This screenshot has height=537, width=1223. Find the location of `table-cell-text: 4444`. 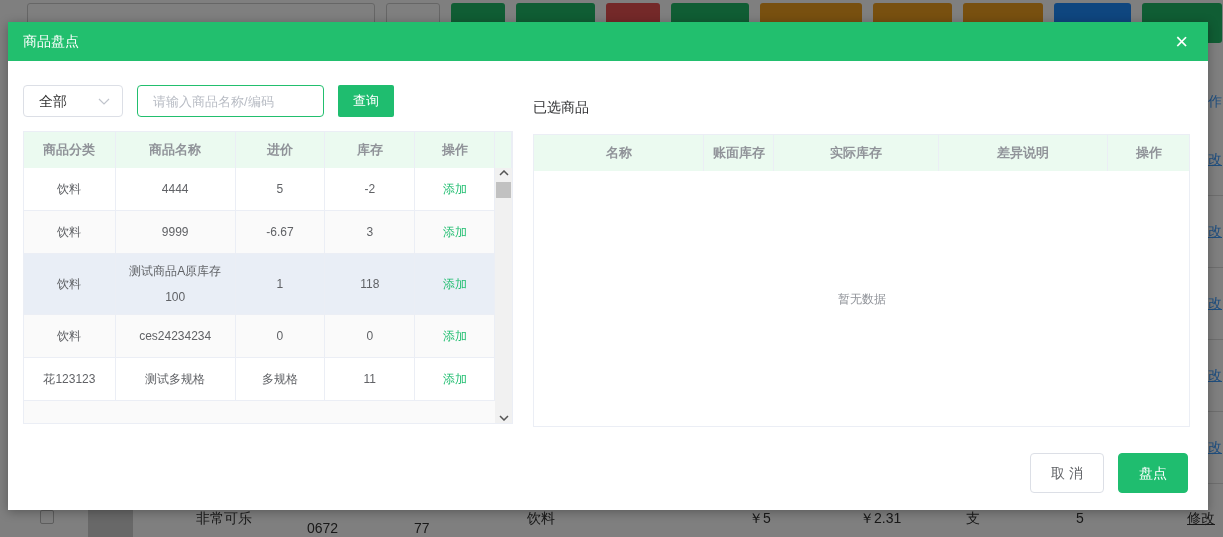

table-cell-text: 4444 is located at coordinates (175, 189).